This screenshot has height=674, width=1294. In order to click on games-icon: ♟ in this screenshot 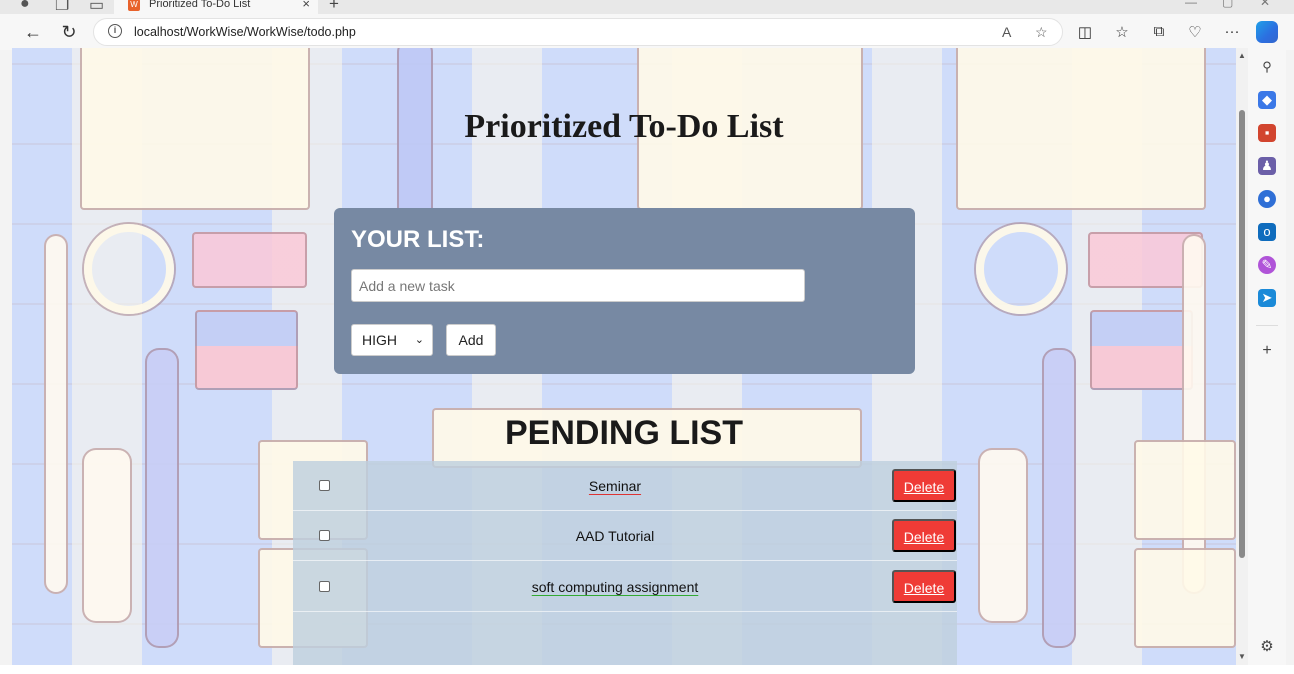, I will do `click(1267, 166)`.